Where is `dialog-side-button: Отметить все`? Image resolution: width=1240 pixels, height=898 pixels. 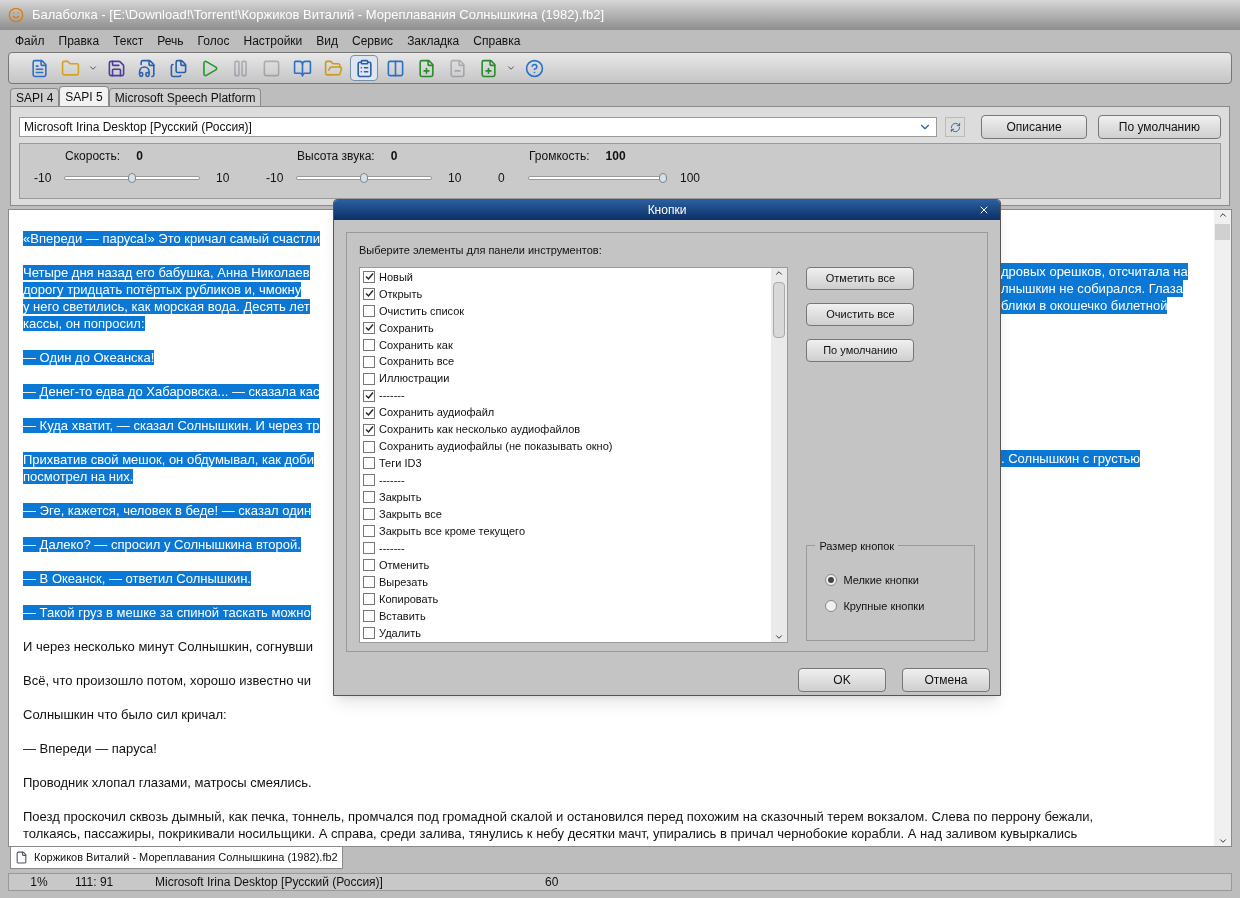
dialog-side-button: Отметить все is located at coordinates (860, 278).